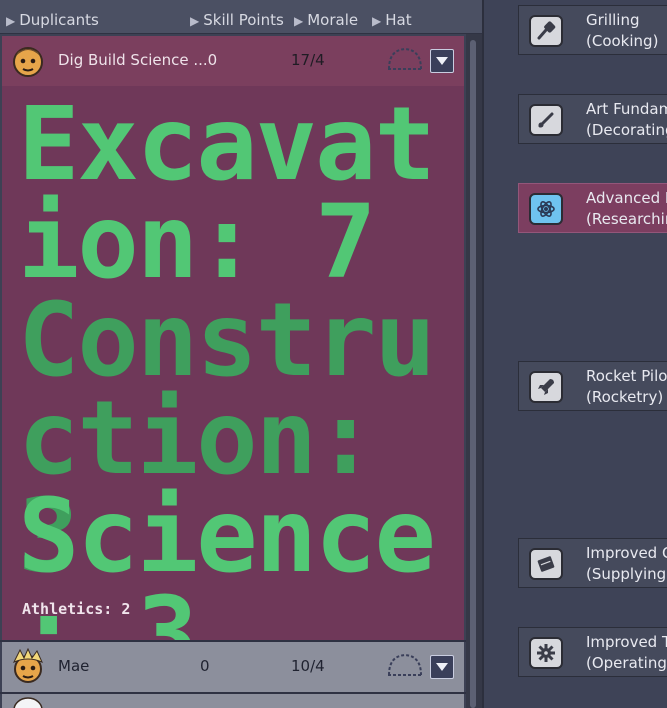 The height and width of the screenshot is (708, 667). I want to click on skill-name: Grilling, so click(613, 20).